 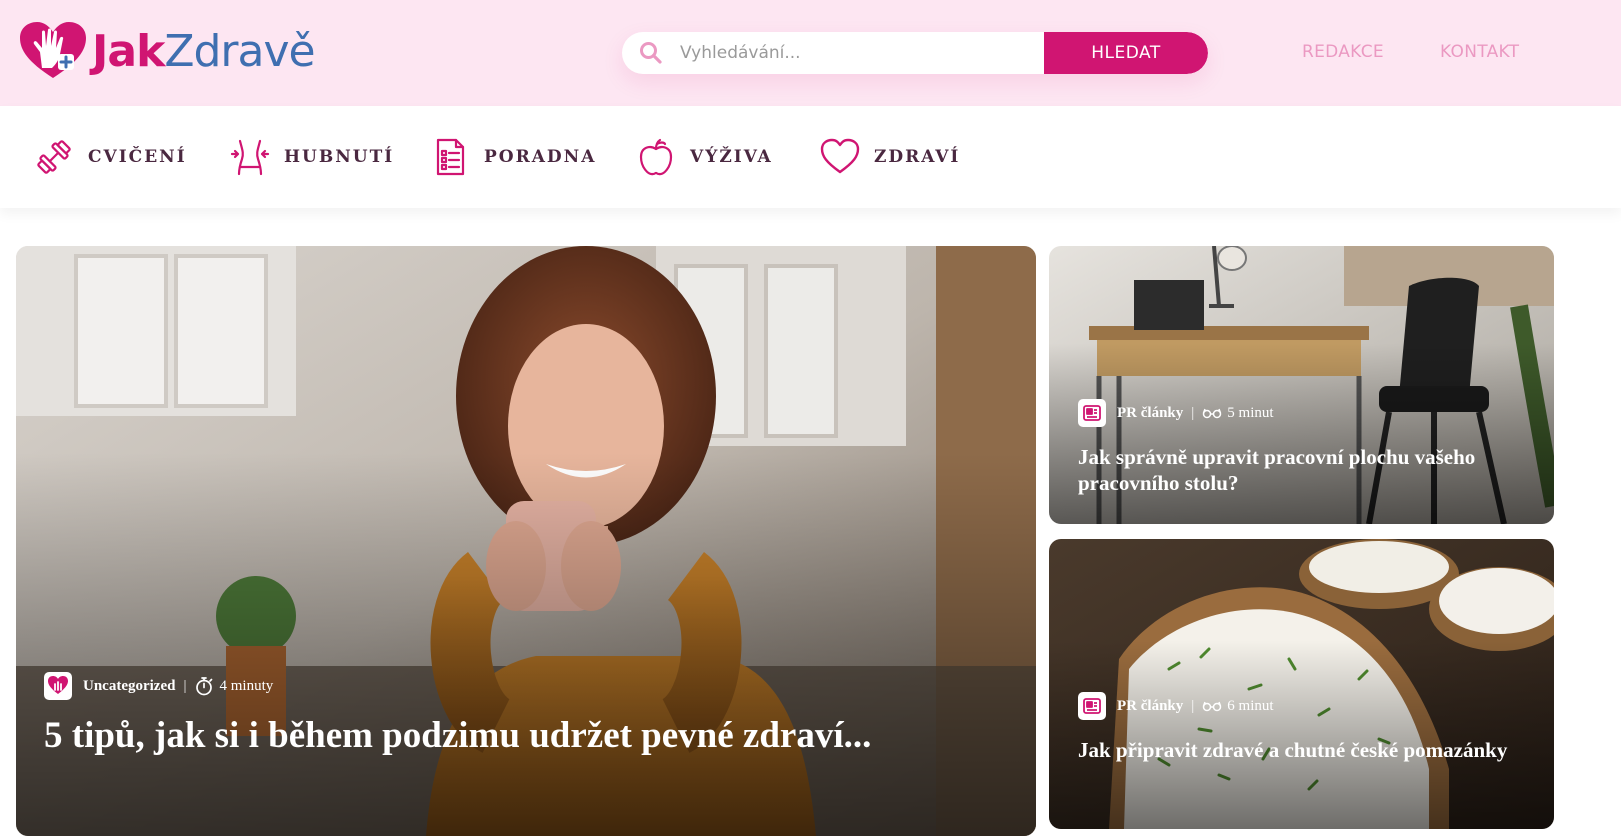 I want to click on logo-text: JakZdravě, so click(x=204, y=52).